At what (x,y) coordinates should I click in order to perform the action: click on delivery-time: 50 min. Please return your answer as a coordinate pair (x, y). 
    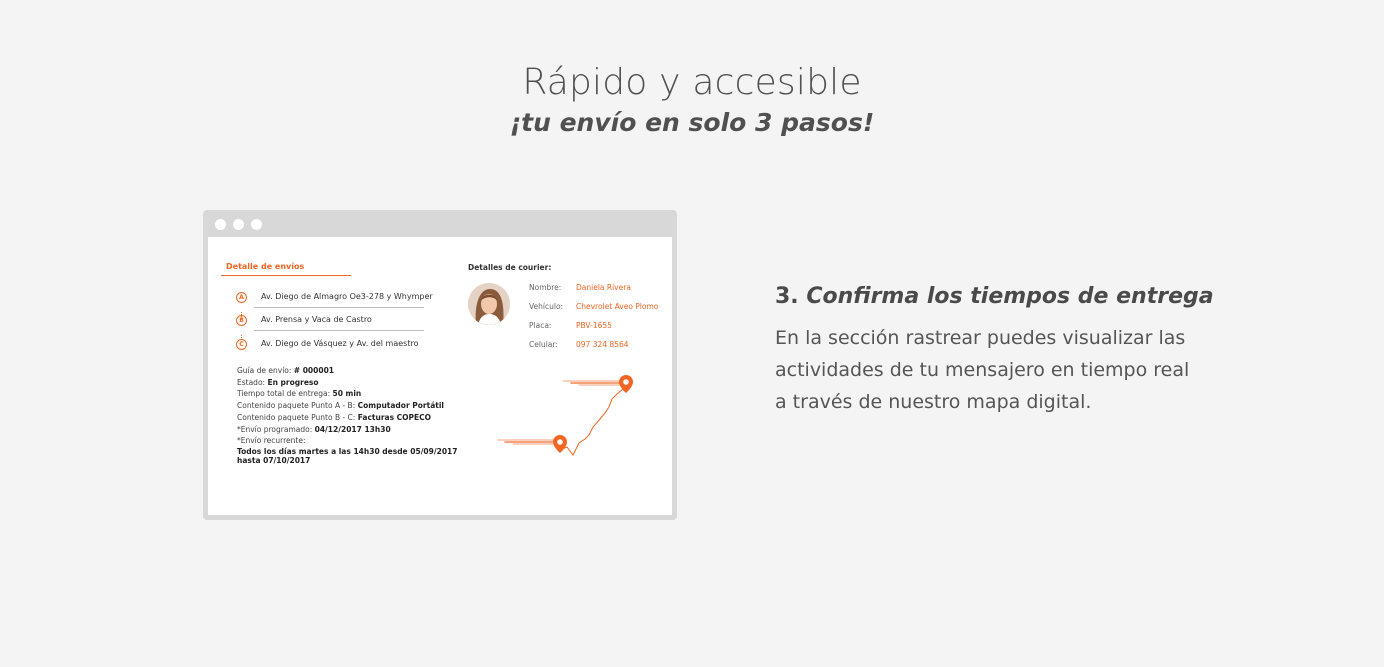
    Looking at the image, I should click on (347, 394).